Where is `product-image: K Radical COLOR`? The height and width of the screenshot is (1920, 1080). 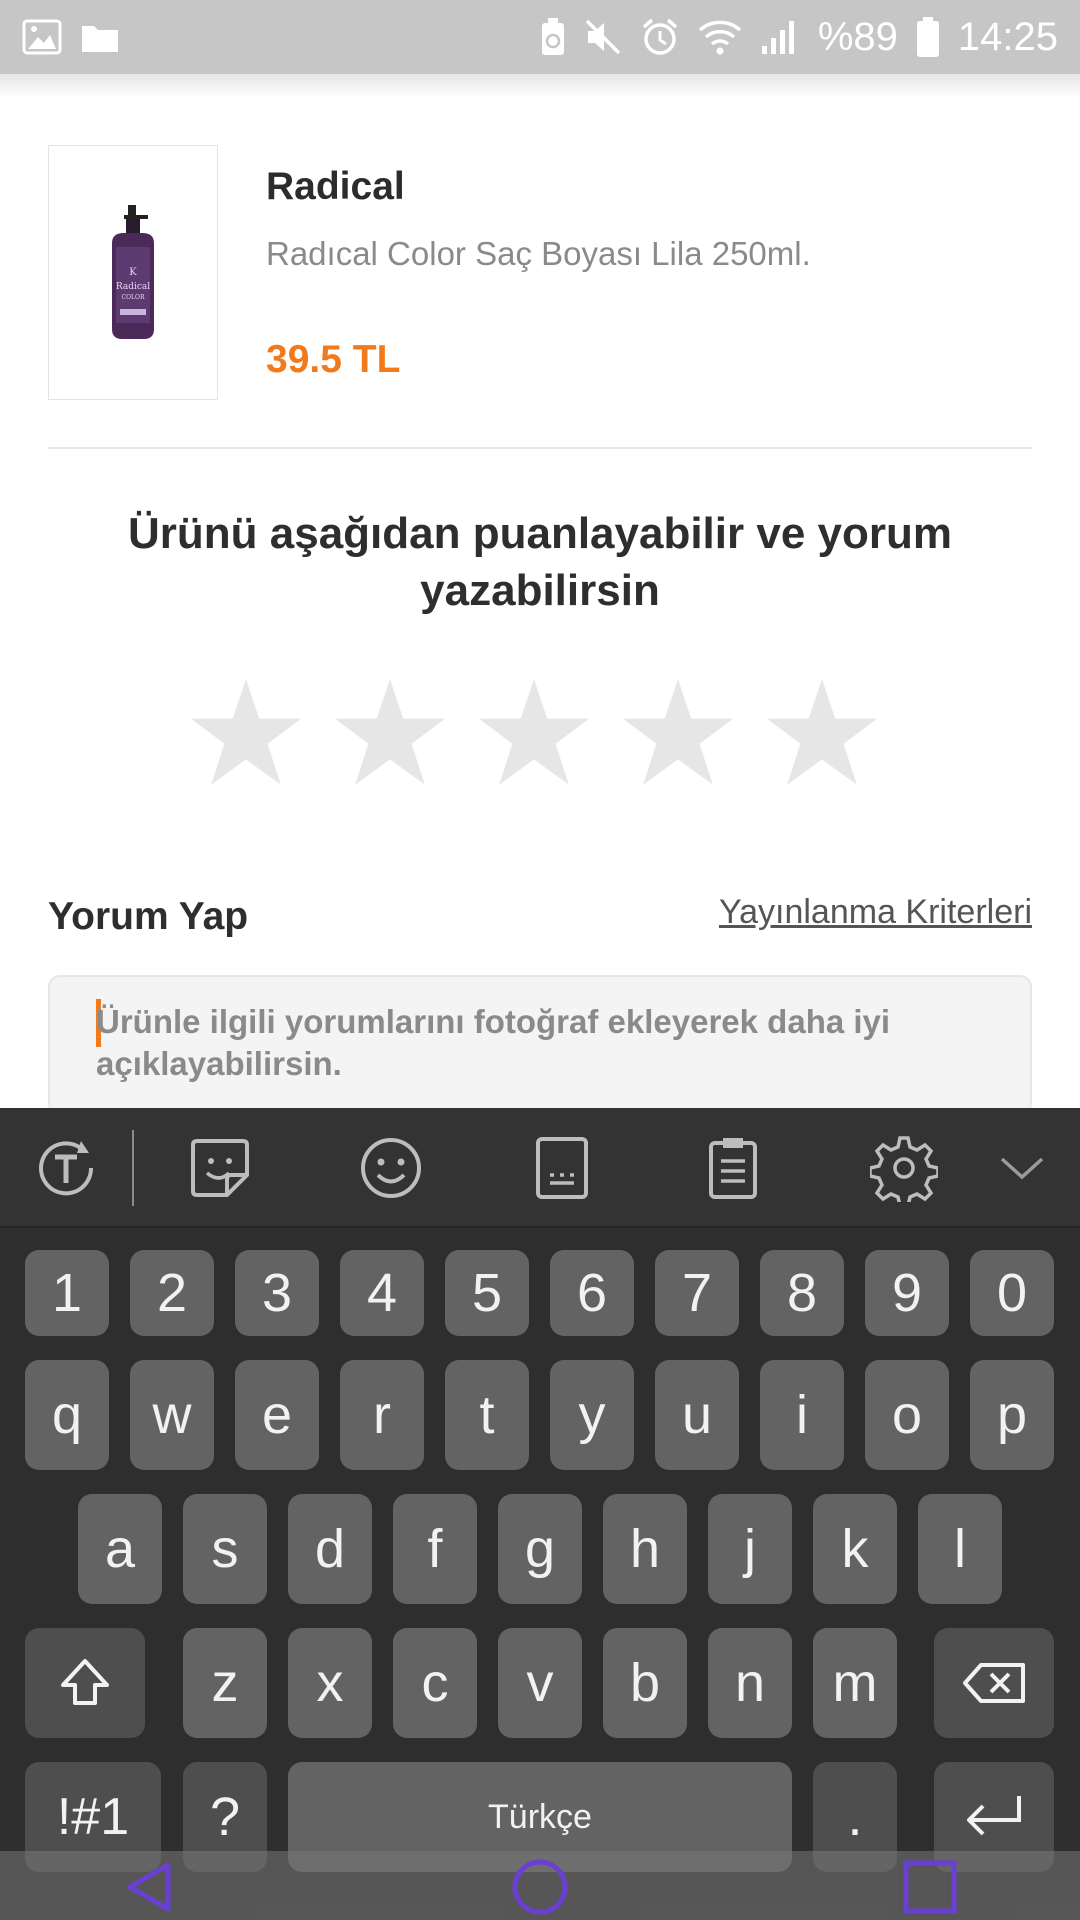
product-image: K Radical COLOR is located at coordinates (133, 272).